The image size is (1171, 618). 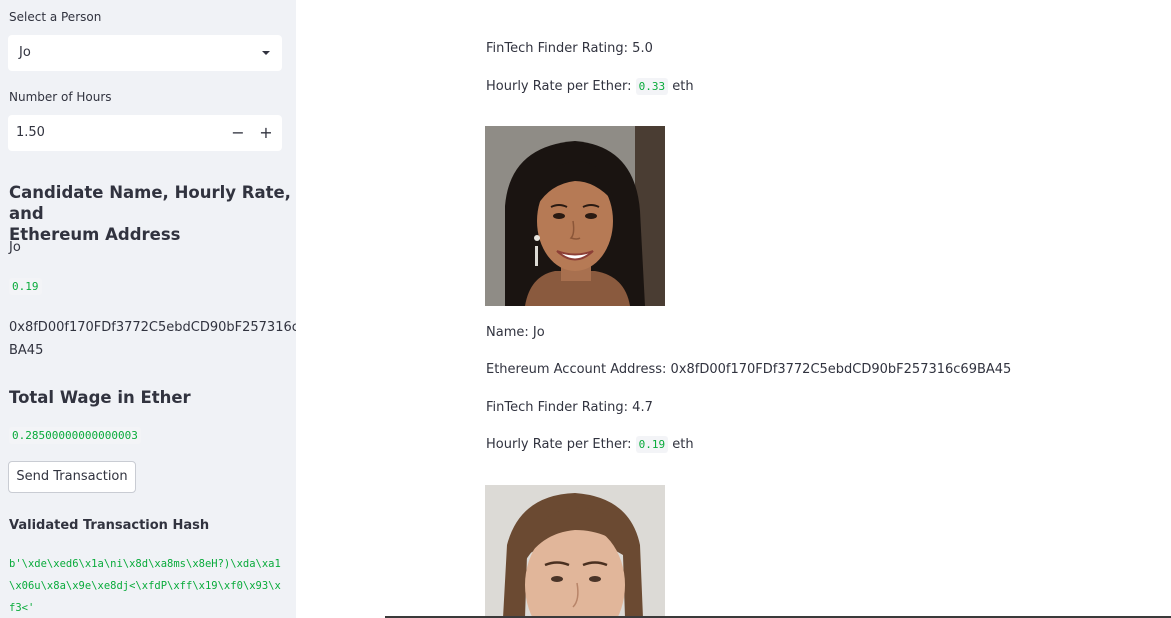 I want to click on total-wage: 0.28500000000000003, so click(x=75, y=435).